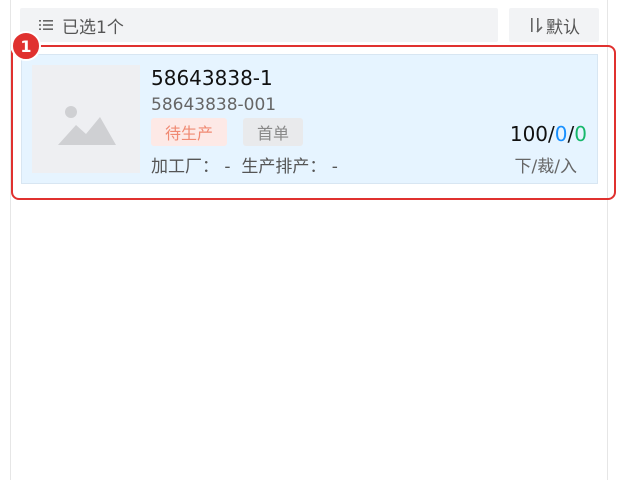 The height and width of the screenshot is (480, 618). I want to click on annotation-badge: 1, so click(26, 46).